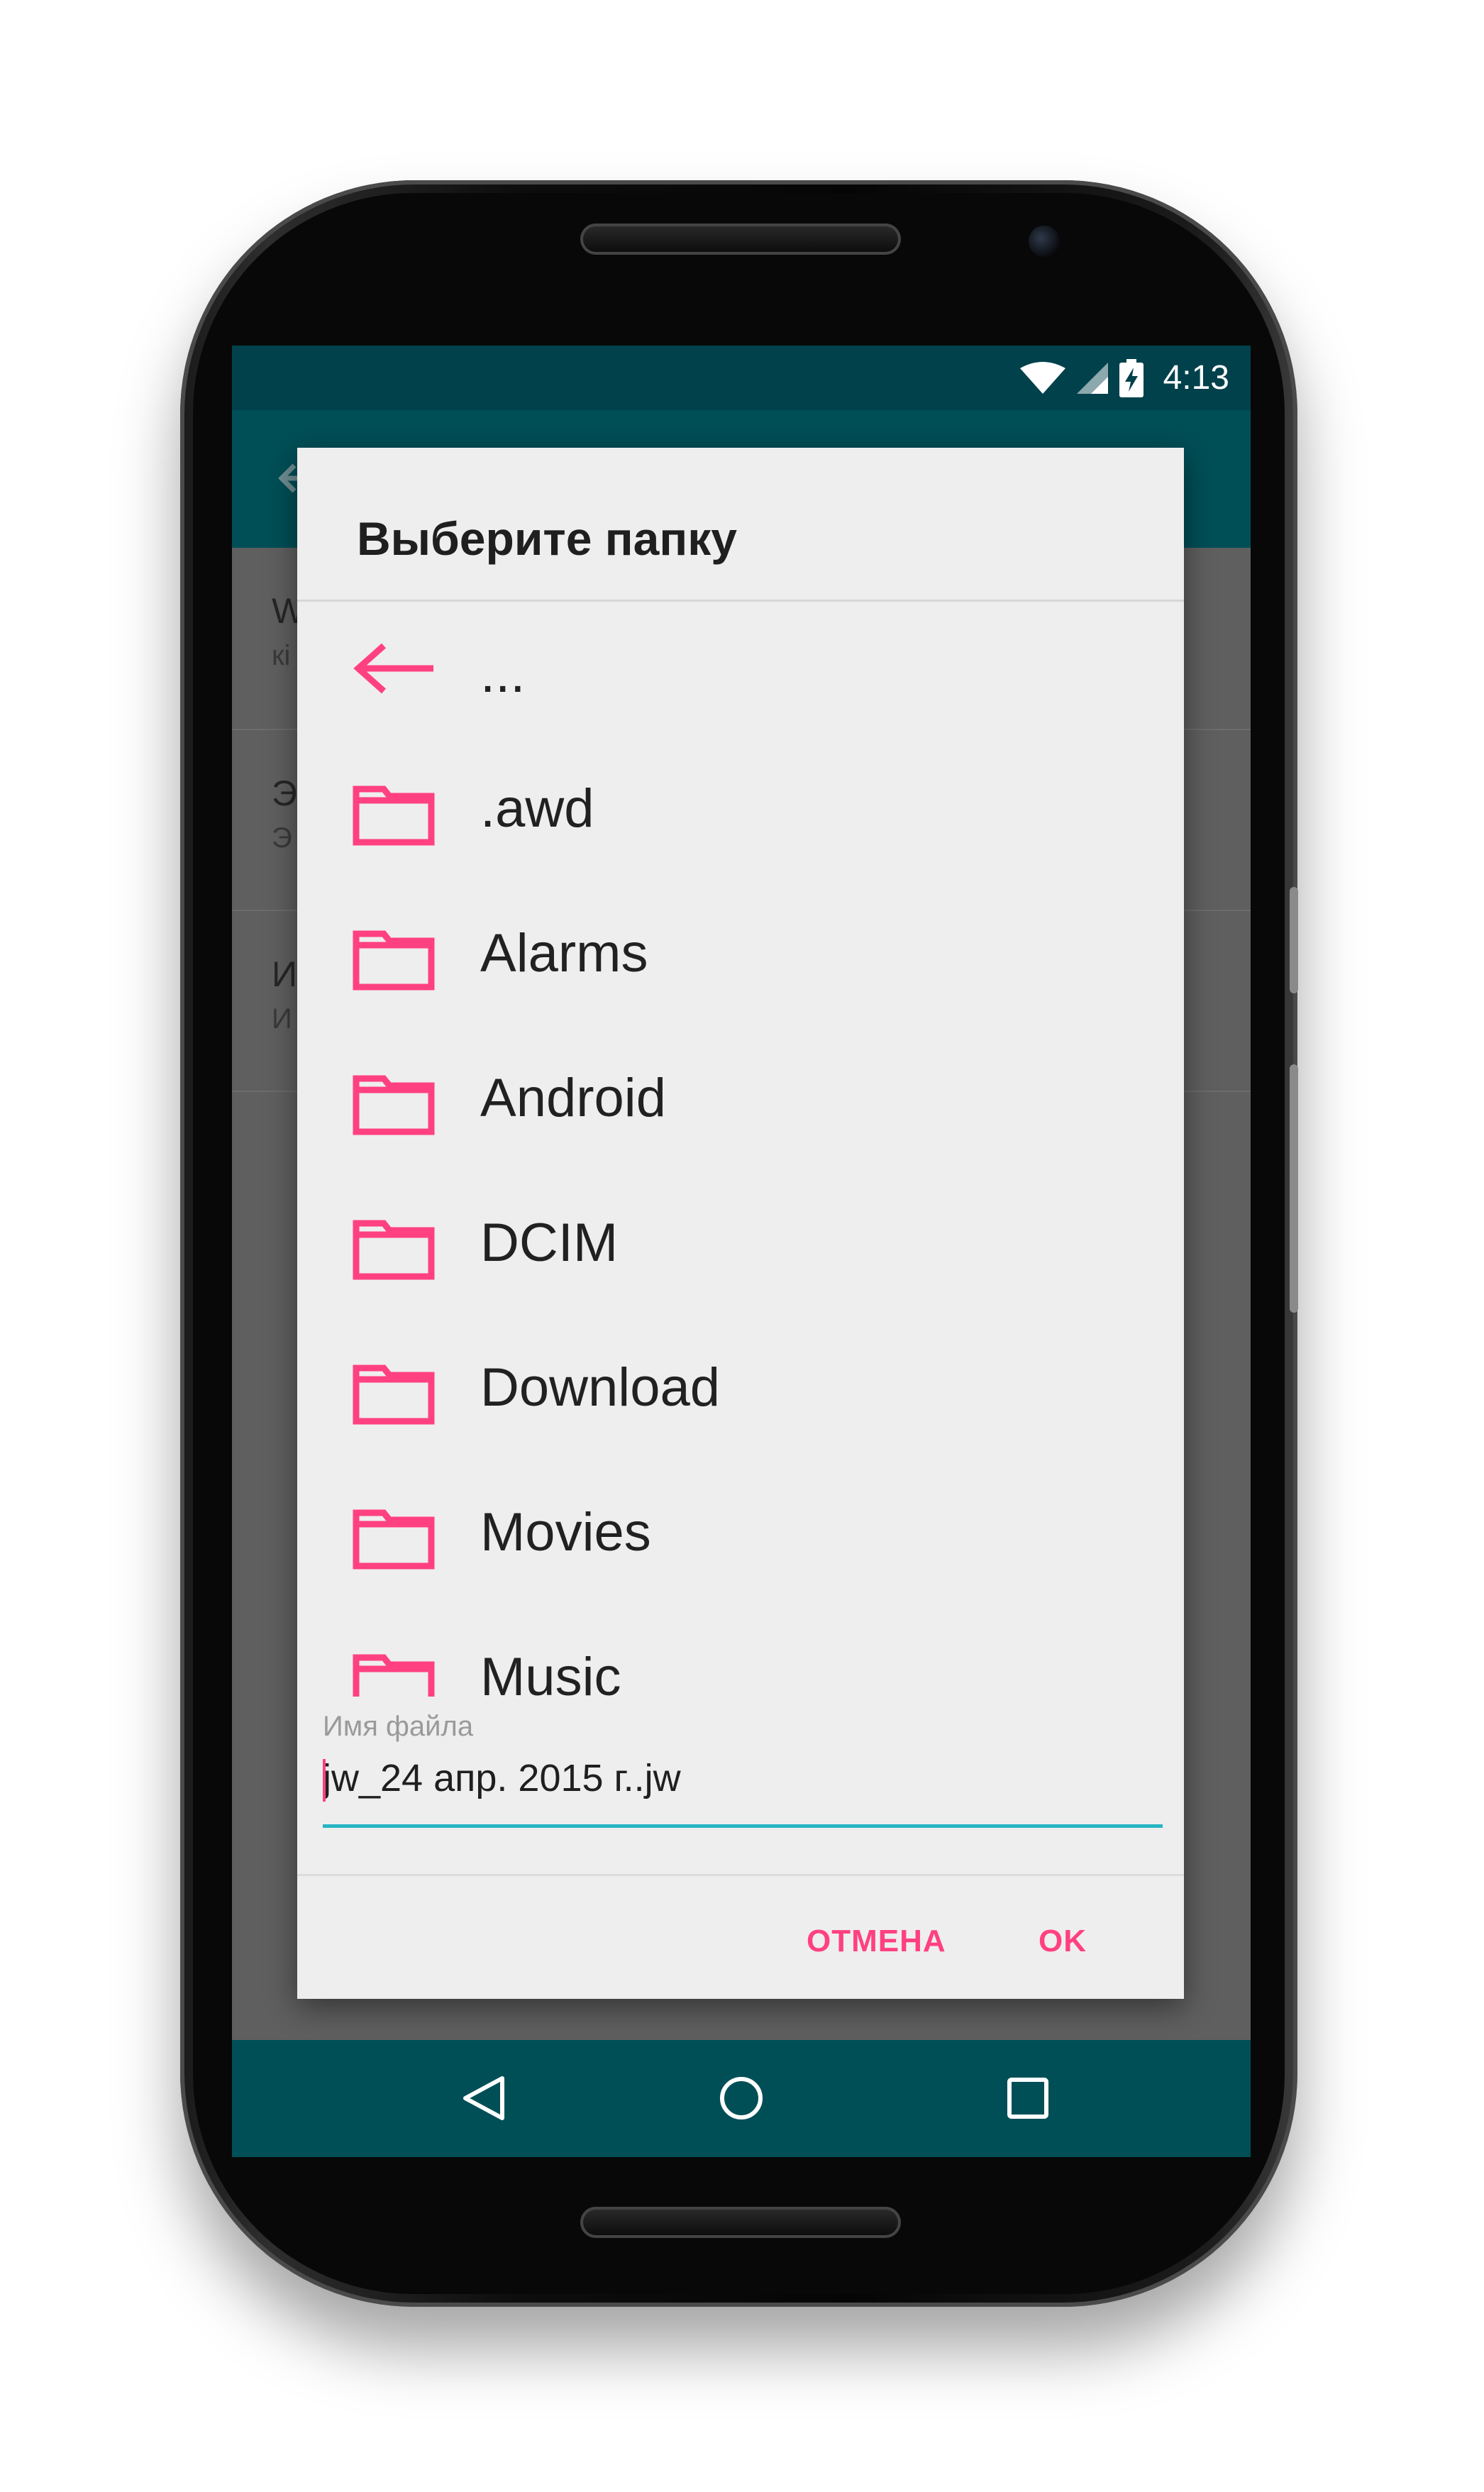  I want to click on list-item-label: Android, so click(573, 1098).